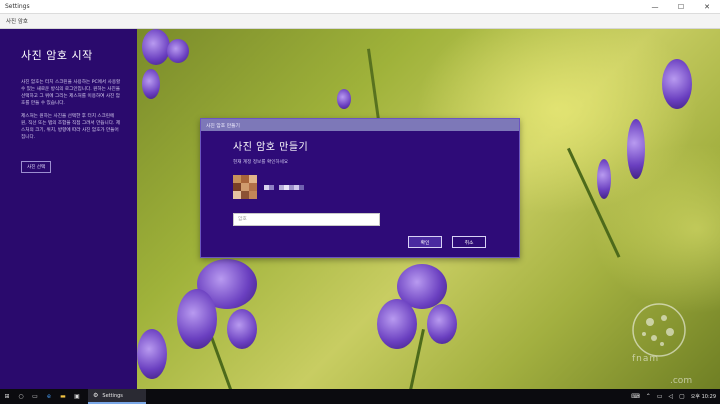 The height and width of the screenshot is (404, 720). What do you see at coordinates (63, 396) in the screenshot?
I see `file-explorer-icon: ▬` at bounding box center [63, 396].